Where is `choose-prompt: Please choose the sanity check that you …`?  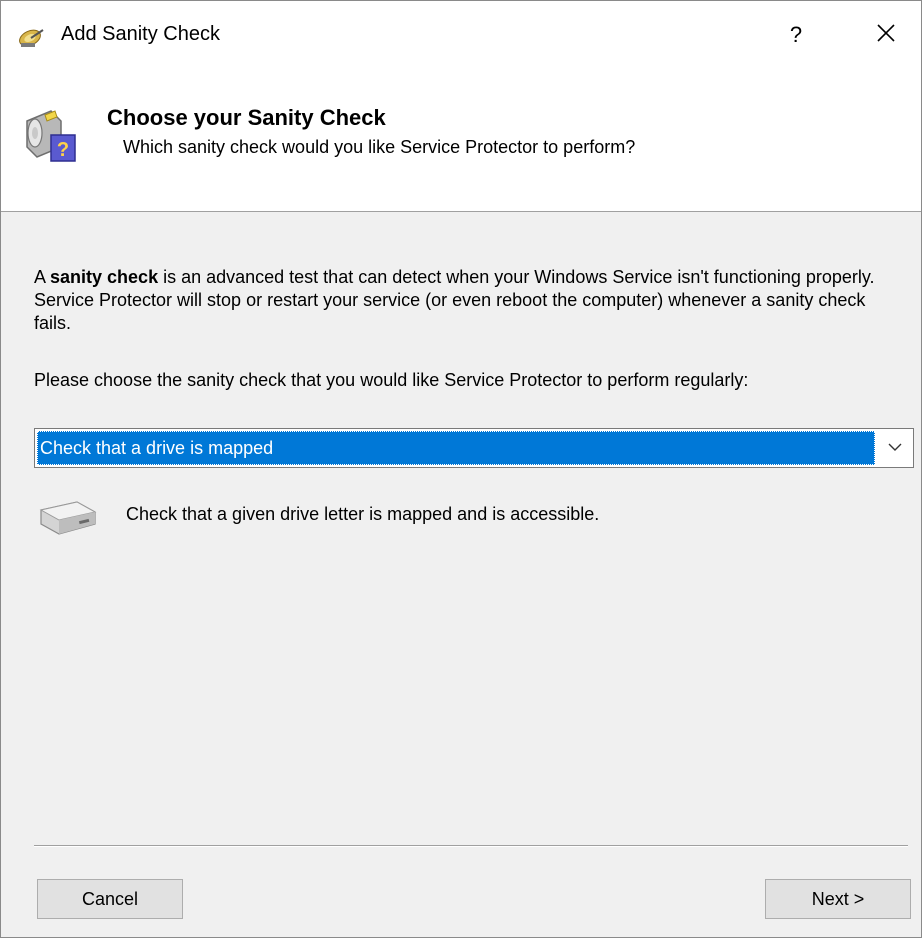
choose-prompt: Please choose the sanity check that you … is located at coordinates (391, 380).